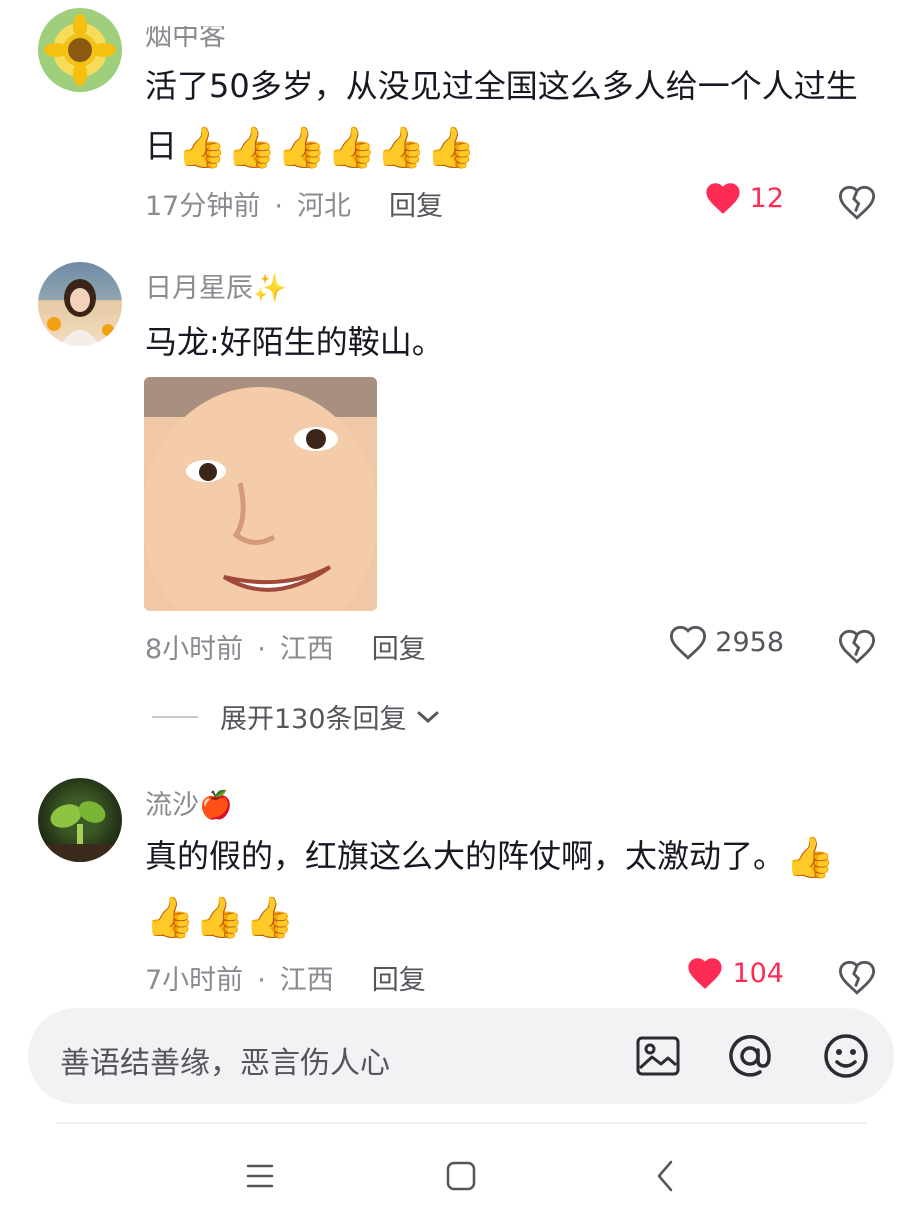 Image resolution: width=922 pixels, height=1232 pixels. Describe the element at coordinates (294, 342) in the screenshot. I see `comment-text: 马龙:好陌生的鞍山。` at that location.